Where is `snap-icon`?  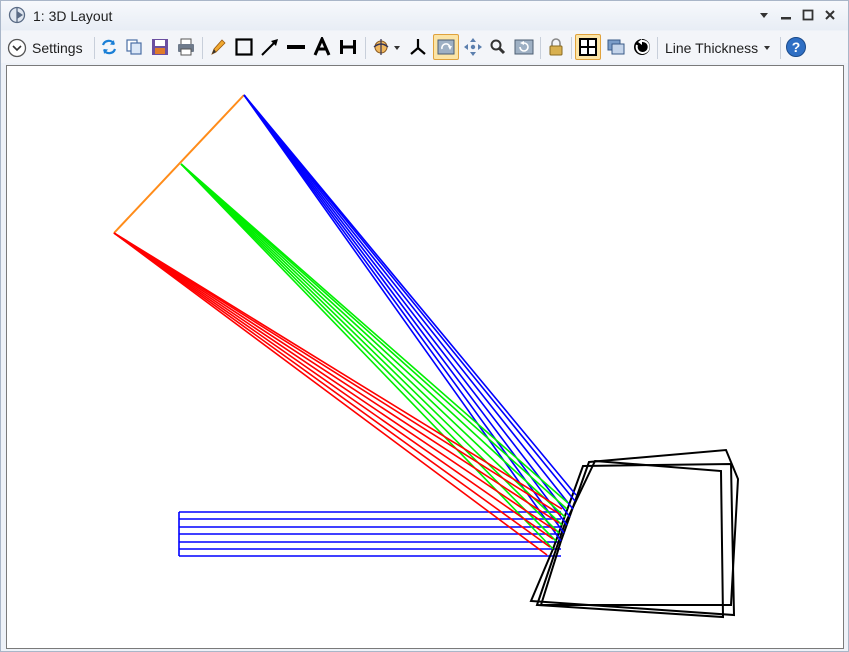
snap-icon is located at coordinates (642, 47).